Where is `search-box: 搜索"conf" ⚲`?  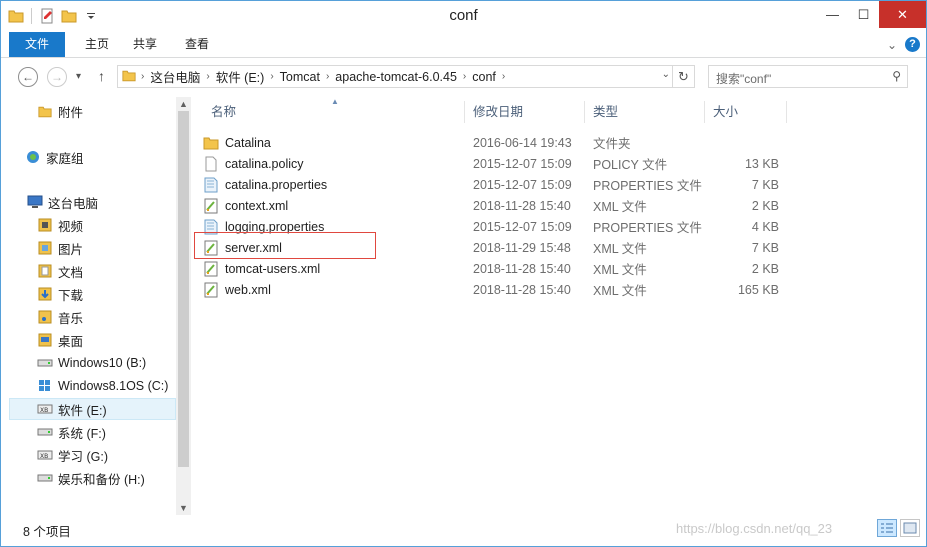
search-box: 搜索"conf" ⚲ is located at coordinates (808, 76).